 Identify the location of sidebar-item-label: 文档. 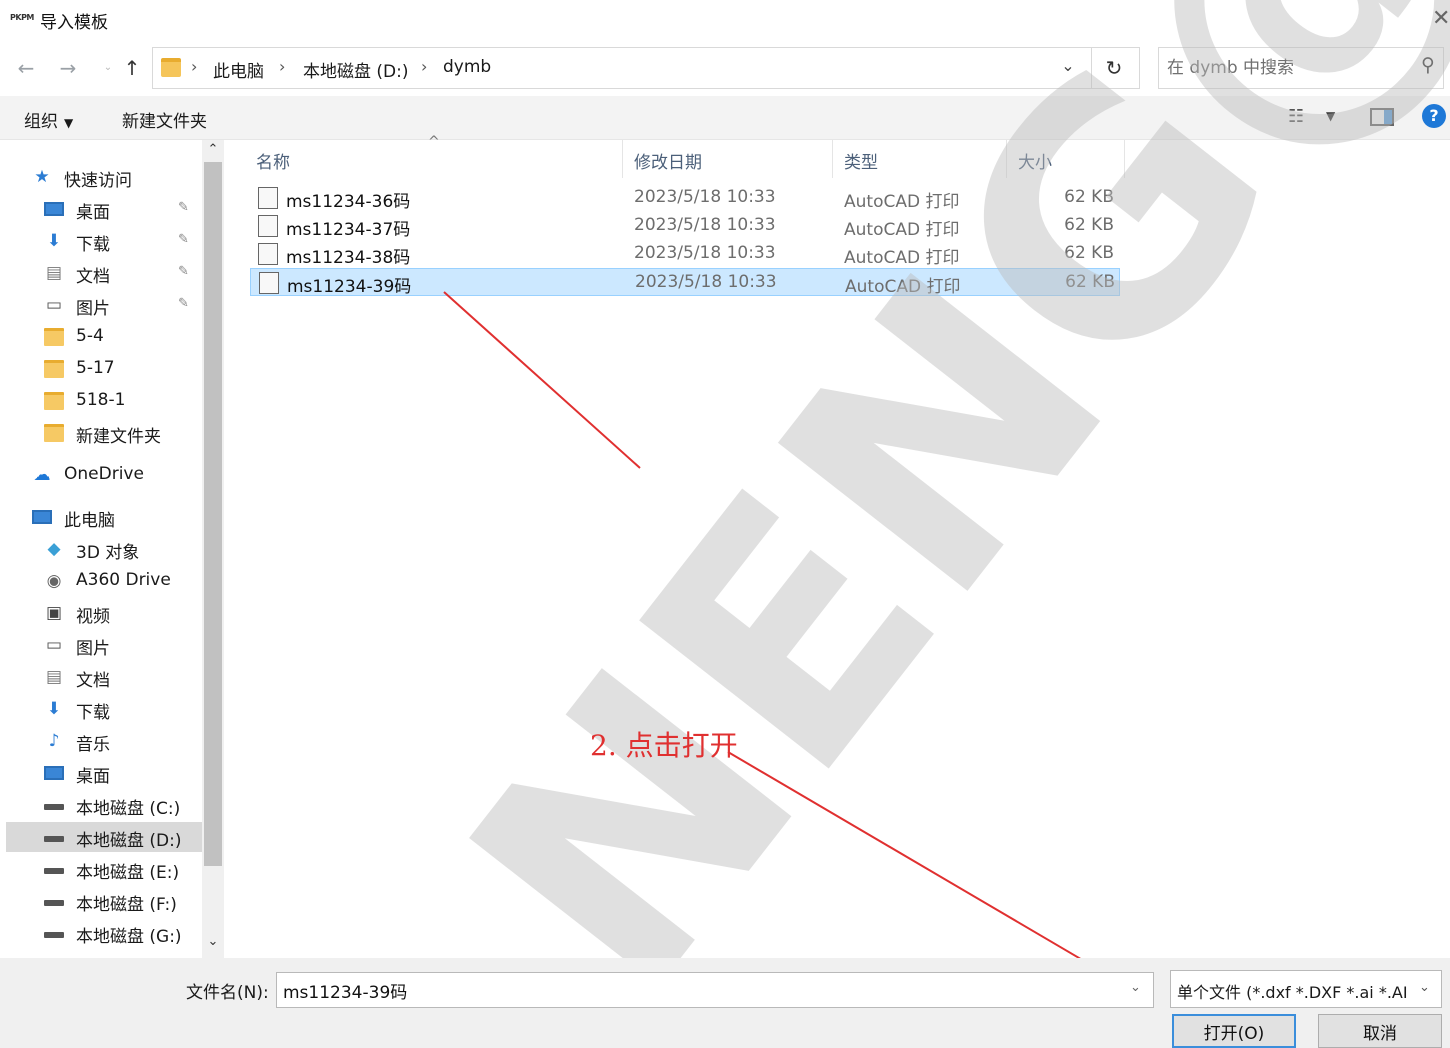
(93, 681).